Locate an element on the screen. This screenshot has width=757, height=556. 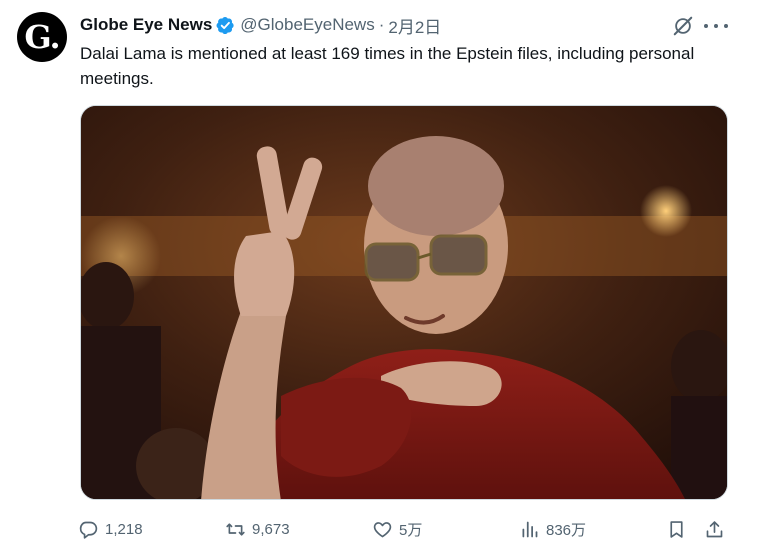
tweet-date: 2月2日 is located at coordinates (414, 25).